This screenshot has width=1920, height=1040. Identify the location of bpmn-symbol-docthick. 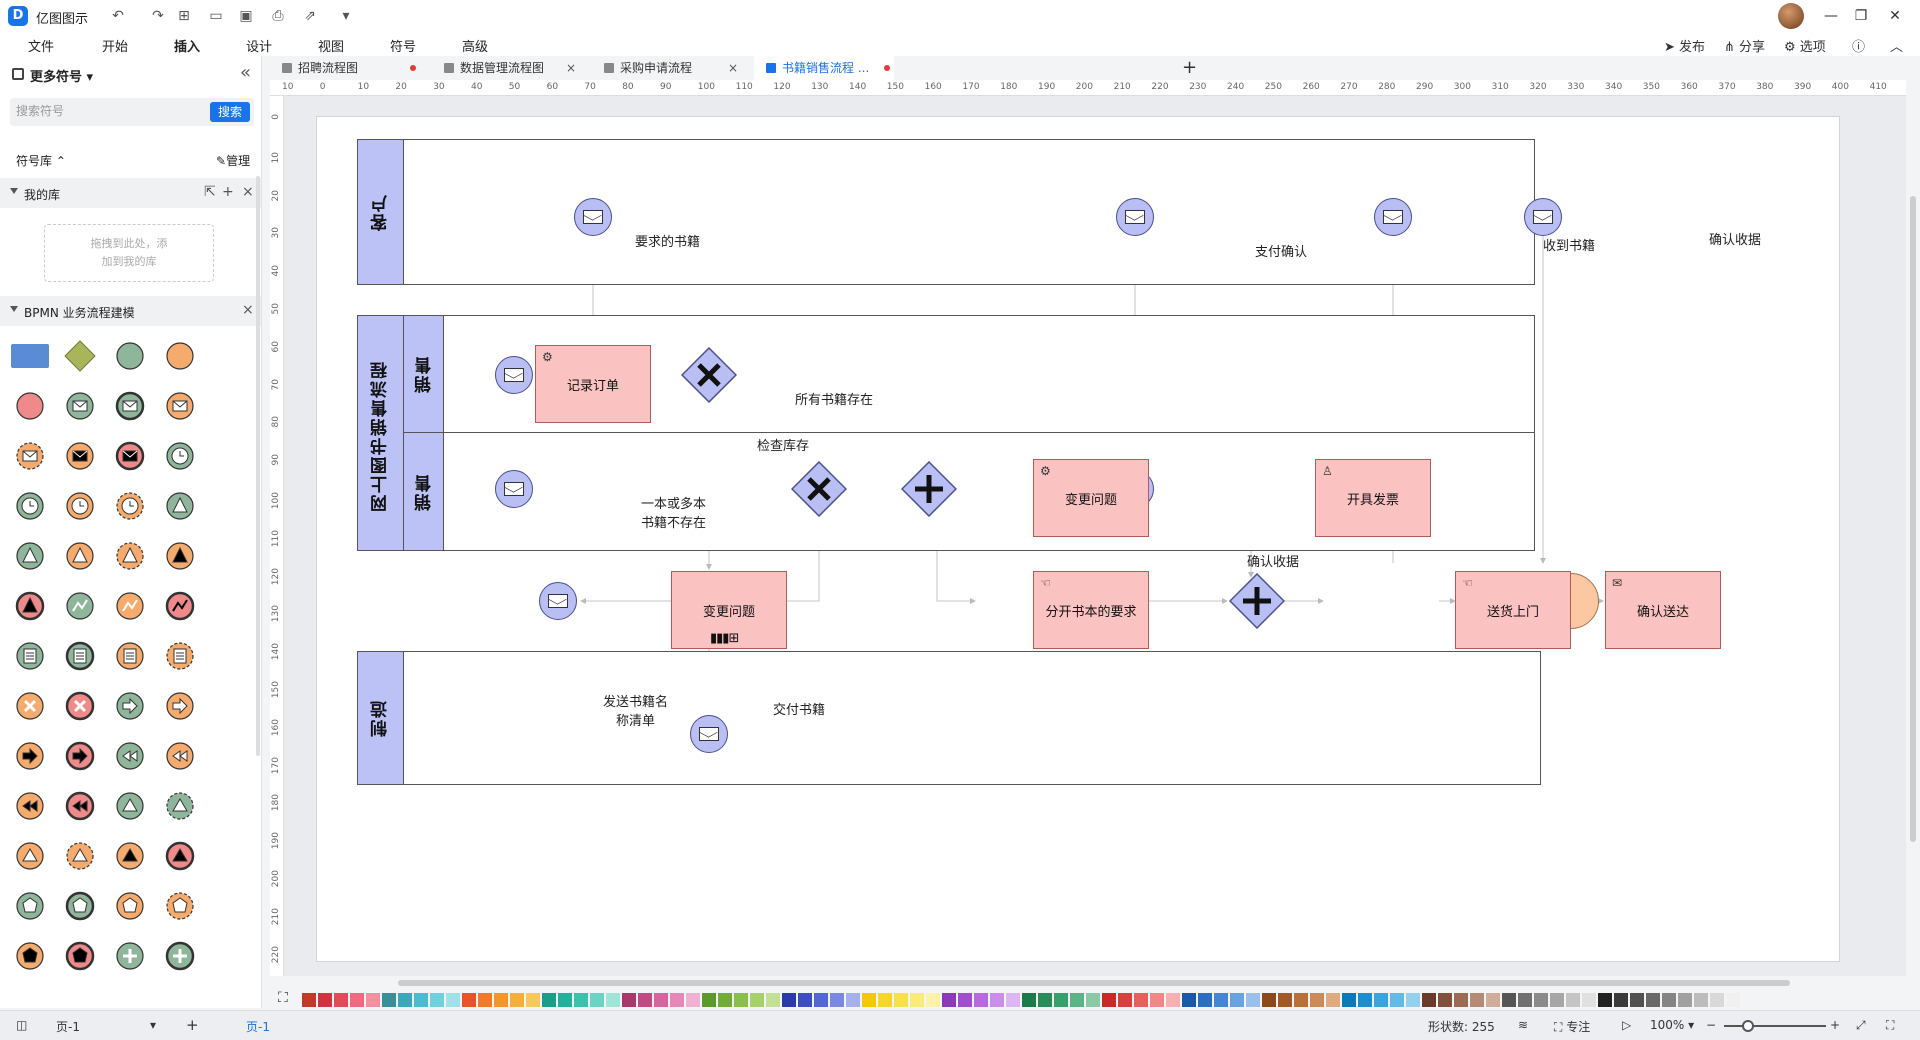
(80, 656).